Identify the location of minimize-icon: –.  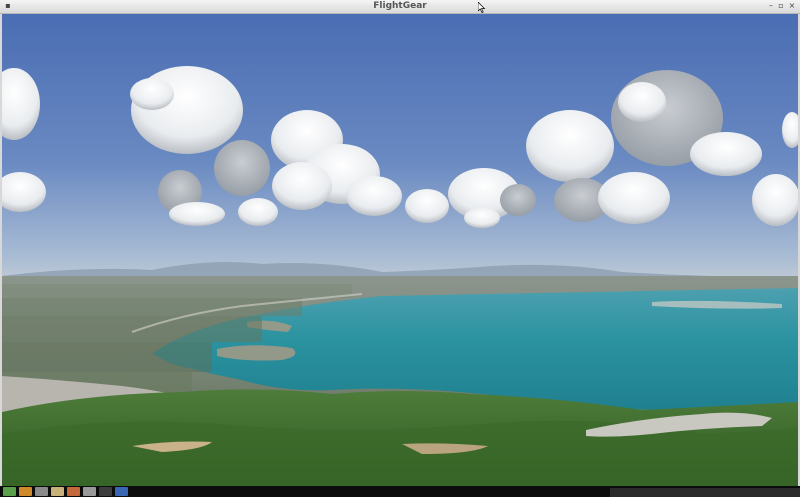
(771, 6).